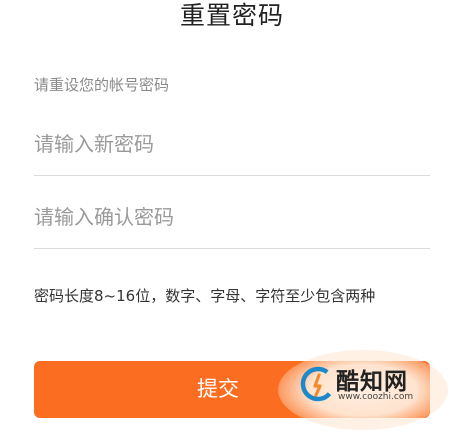 The height and width of the screenshot is (433, 464). What do you see at coordinates (218, 389) in the screenshot?
I see `submit-button-label: 提交` at bounding box center [218, 389].